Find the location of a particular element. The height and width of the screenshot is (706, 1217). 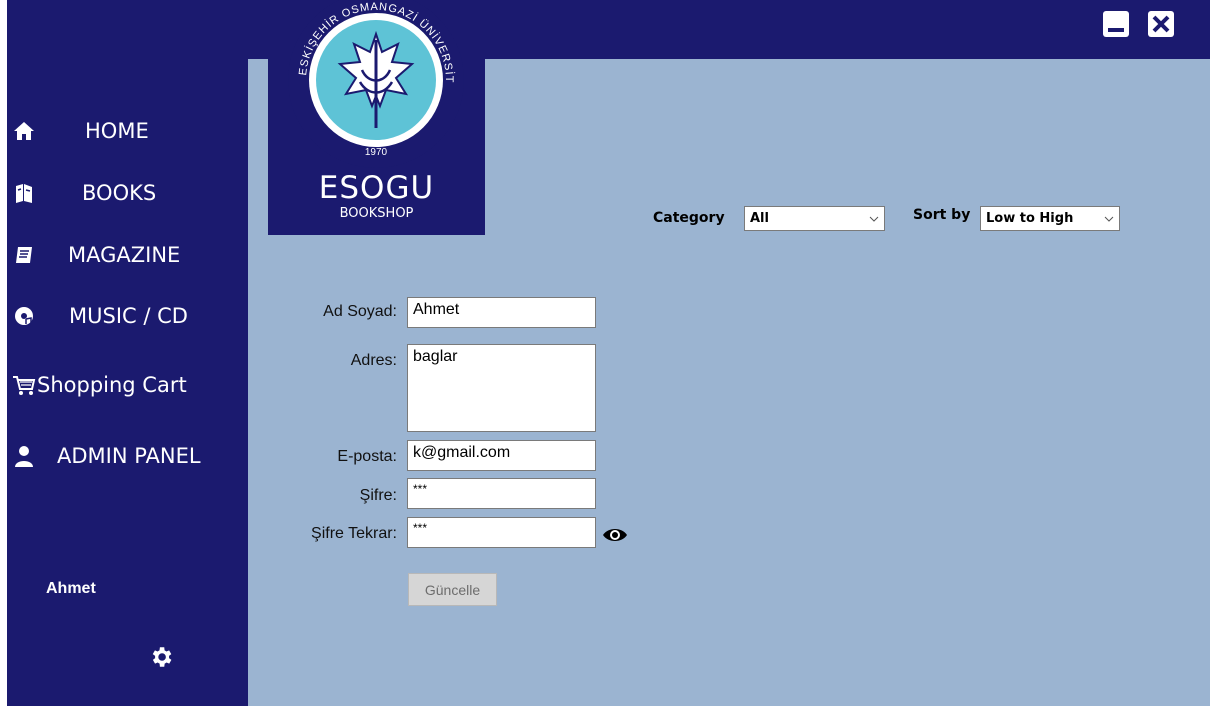

eye-icon is located at coordinates (615, 535).